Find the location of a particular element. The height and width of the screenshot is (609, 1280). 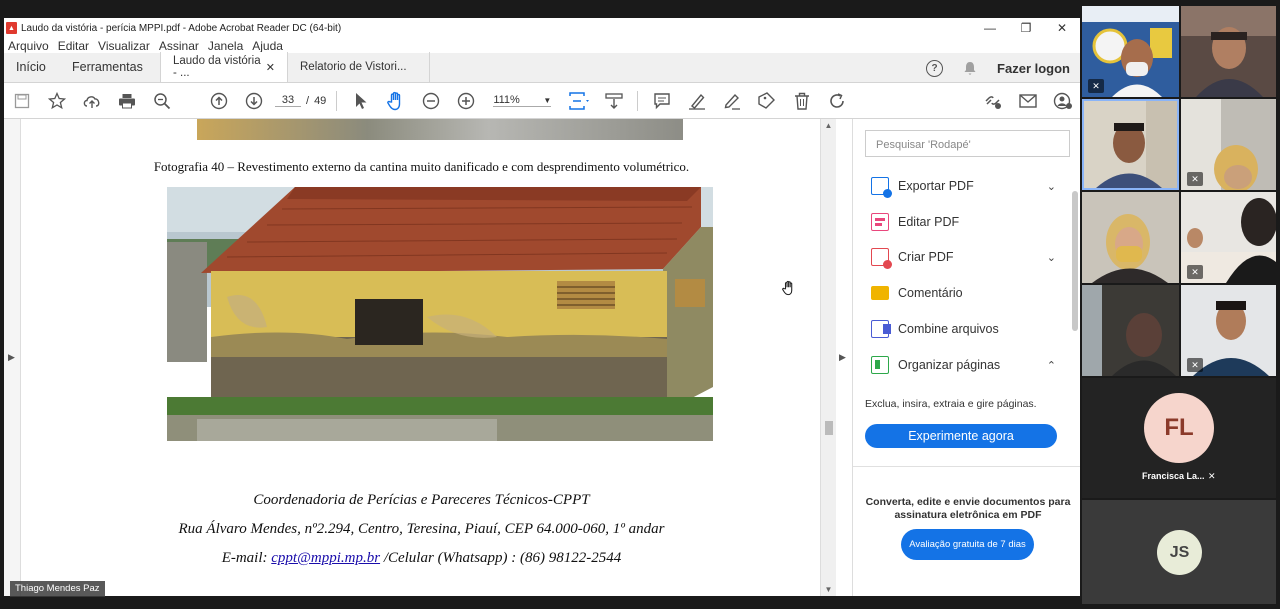

total-pages: 49 is located at coordinates (320, 100).